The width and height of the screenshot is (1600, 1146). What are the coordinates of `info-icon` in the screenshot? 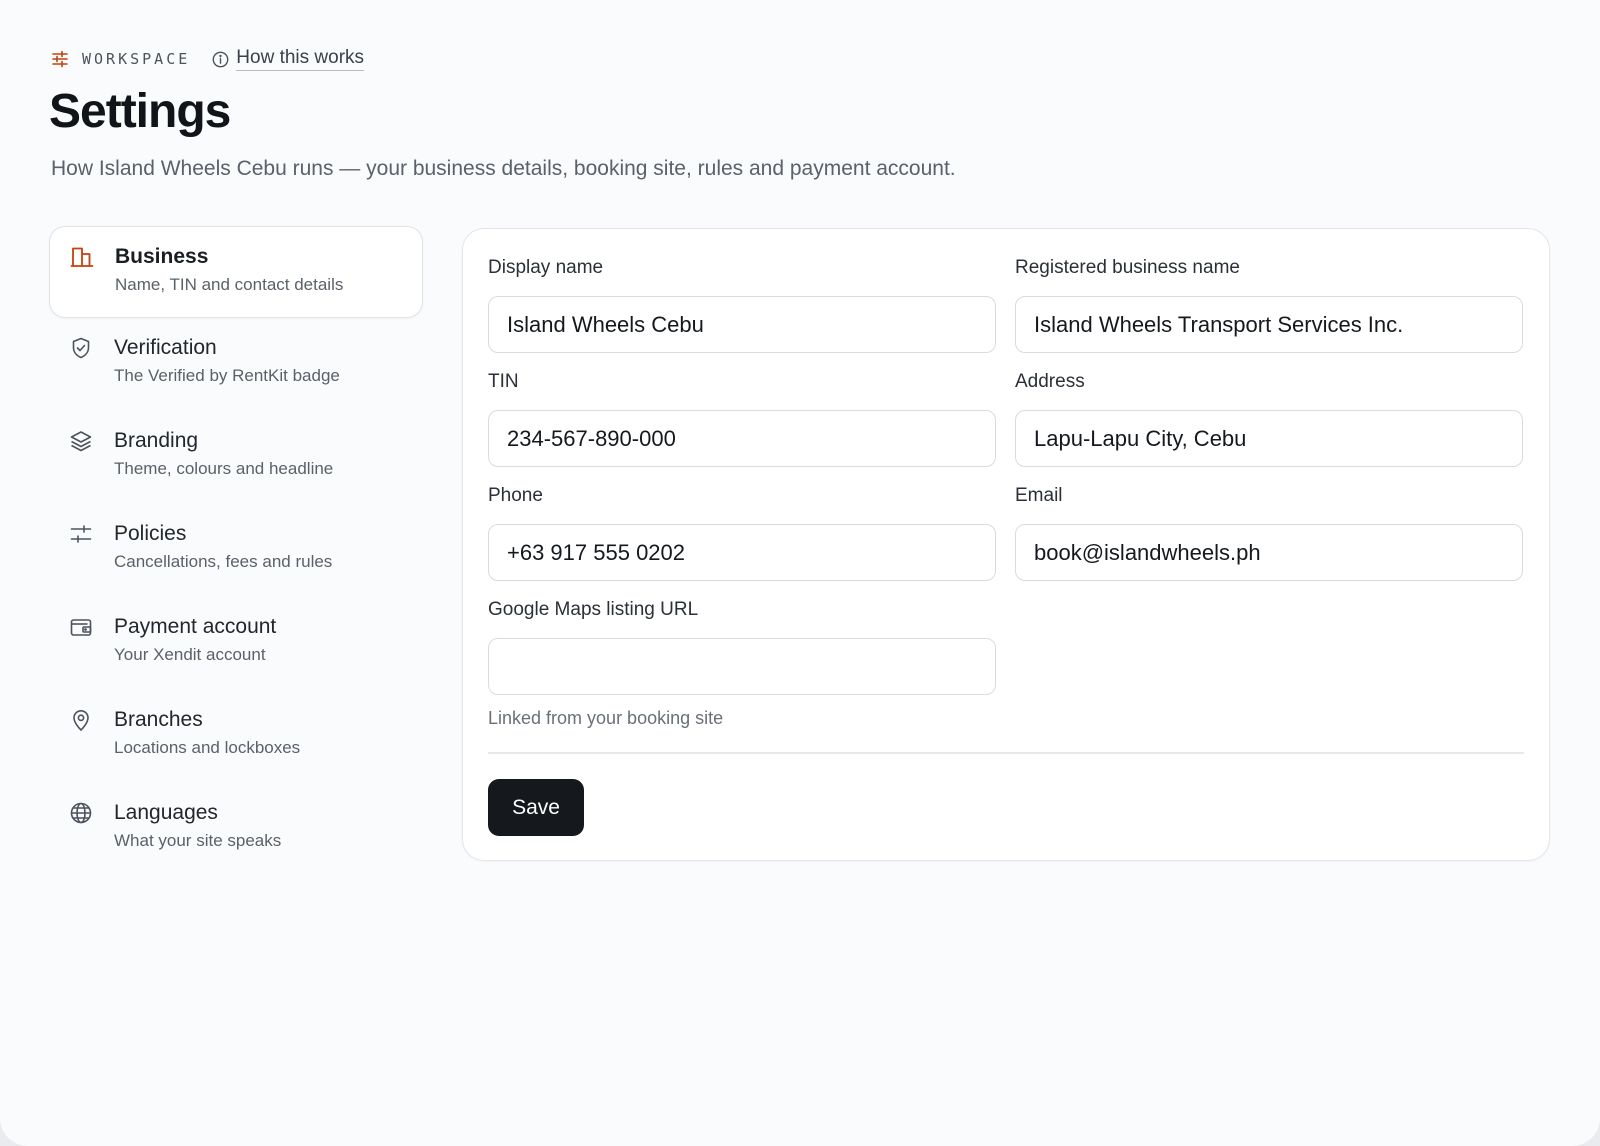 It's located at (220, 59).